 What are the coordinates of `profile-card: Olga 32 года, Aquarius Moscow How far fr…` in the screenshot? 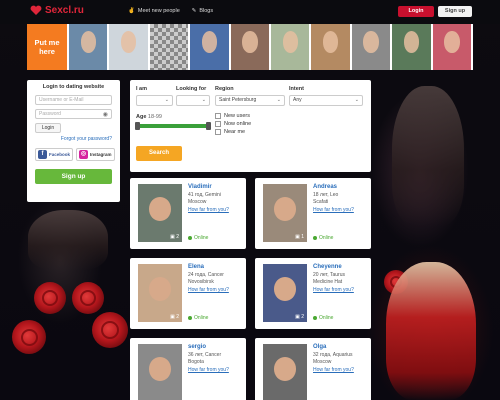 It's located at (313, 369).